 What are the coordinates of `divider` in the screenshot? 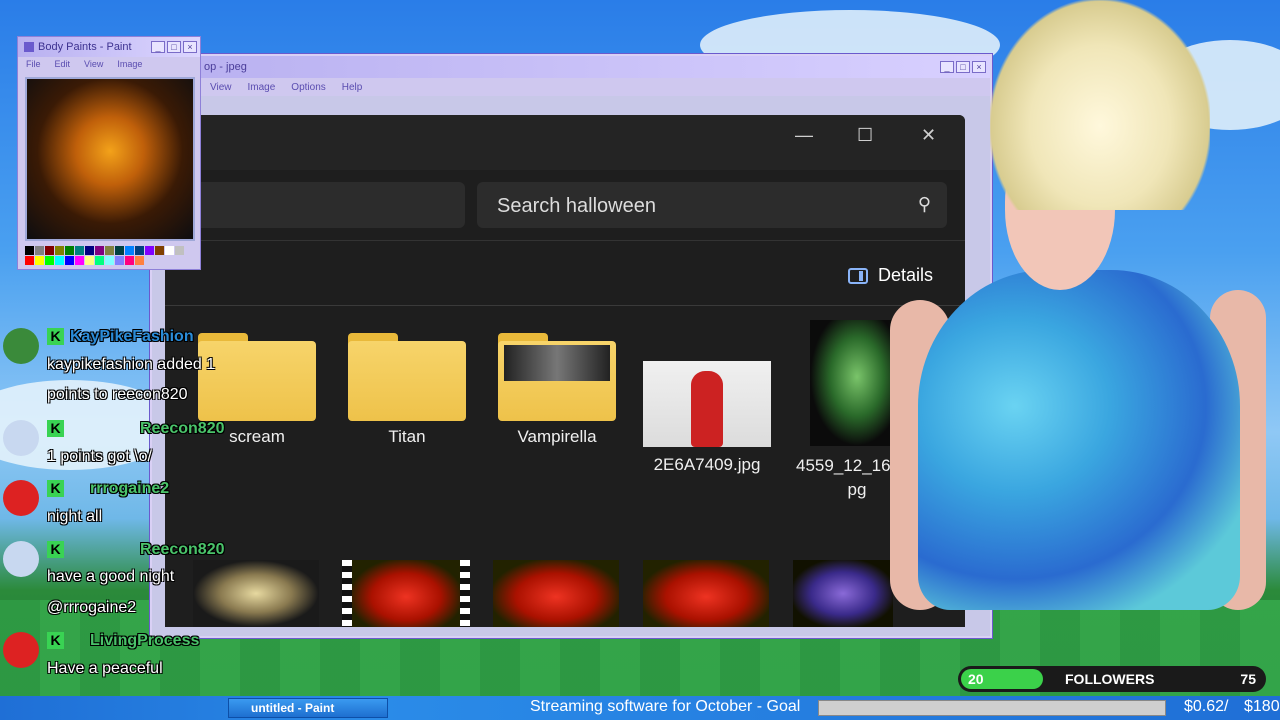 It's located at (565, 240).